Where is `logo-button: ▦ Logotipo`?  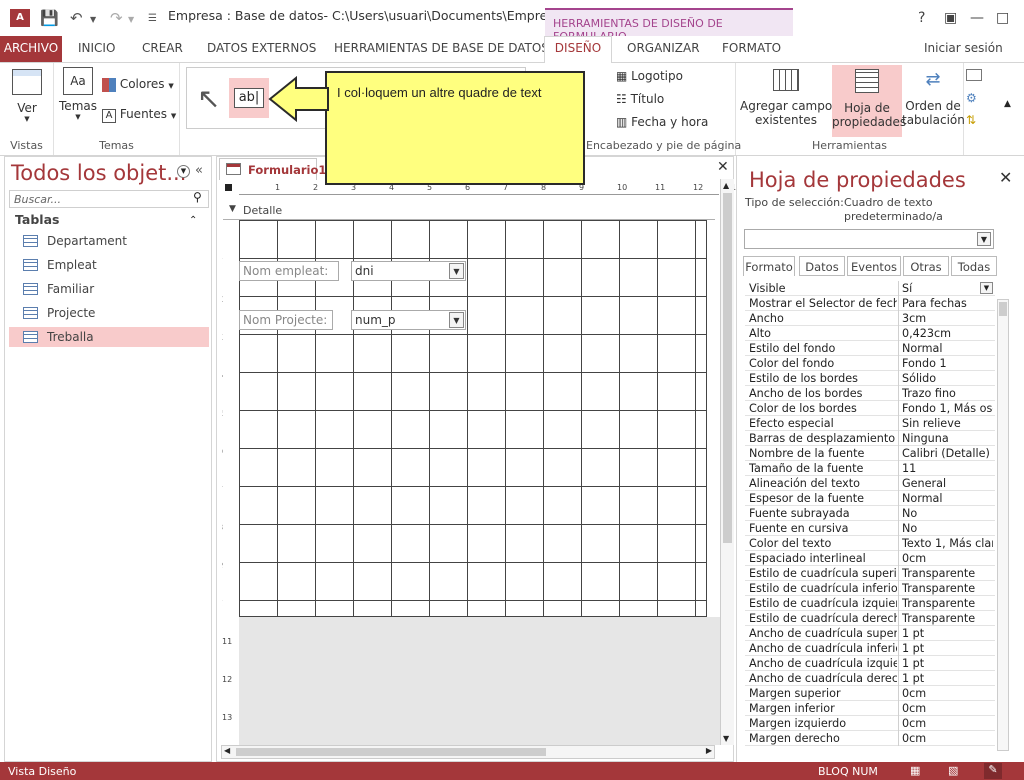 logo-button: ▦ Logotipo is located at coordinates (649, 76).